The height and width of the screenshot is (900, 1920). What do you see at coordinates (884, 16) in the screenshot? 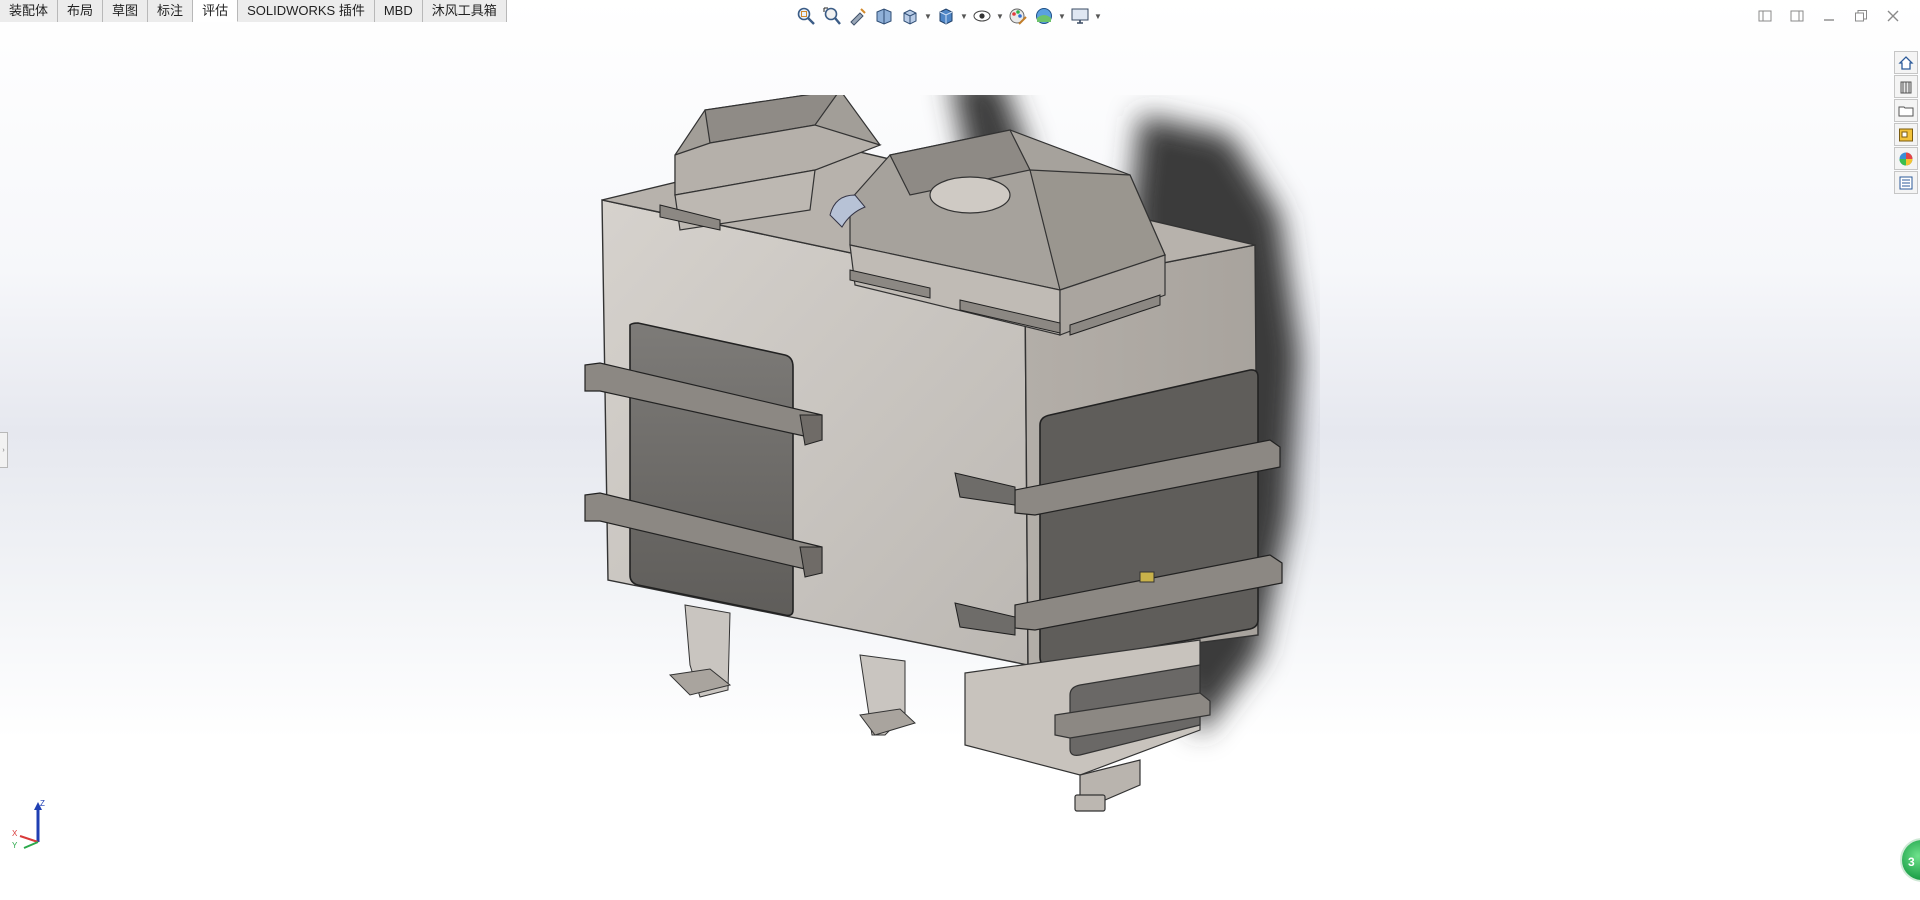
I see `section-view-icon` at bounding box center [884, 16].